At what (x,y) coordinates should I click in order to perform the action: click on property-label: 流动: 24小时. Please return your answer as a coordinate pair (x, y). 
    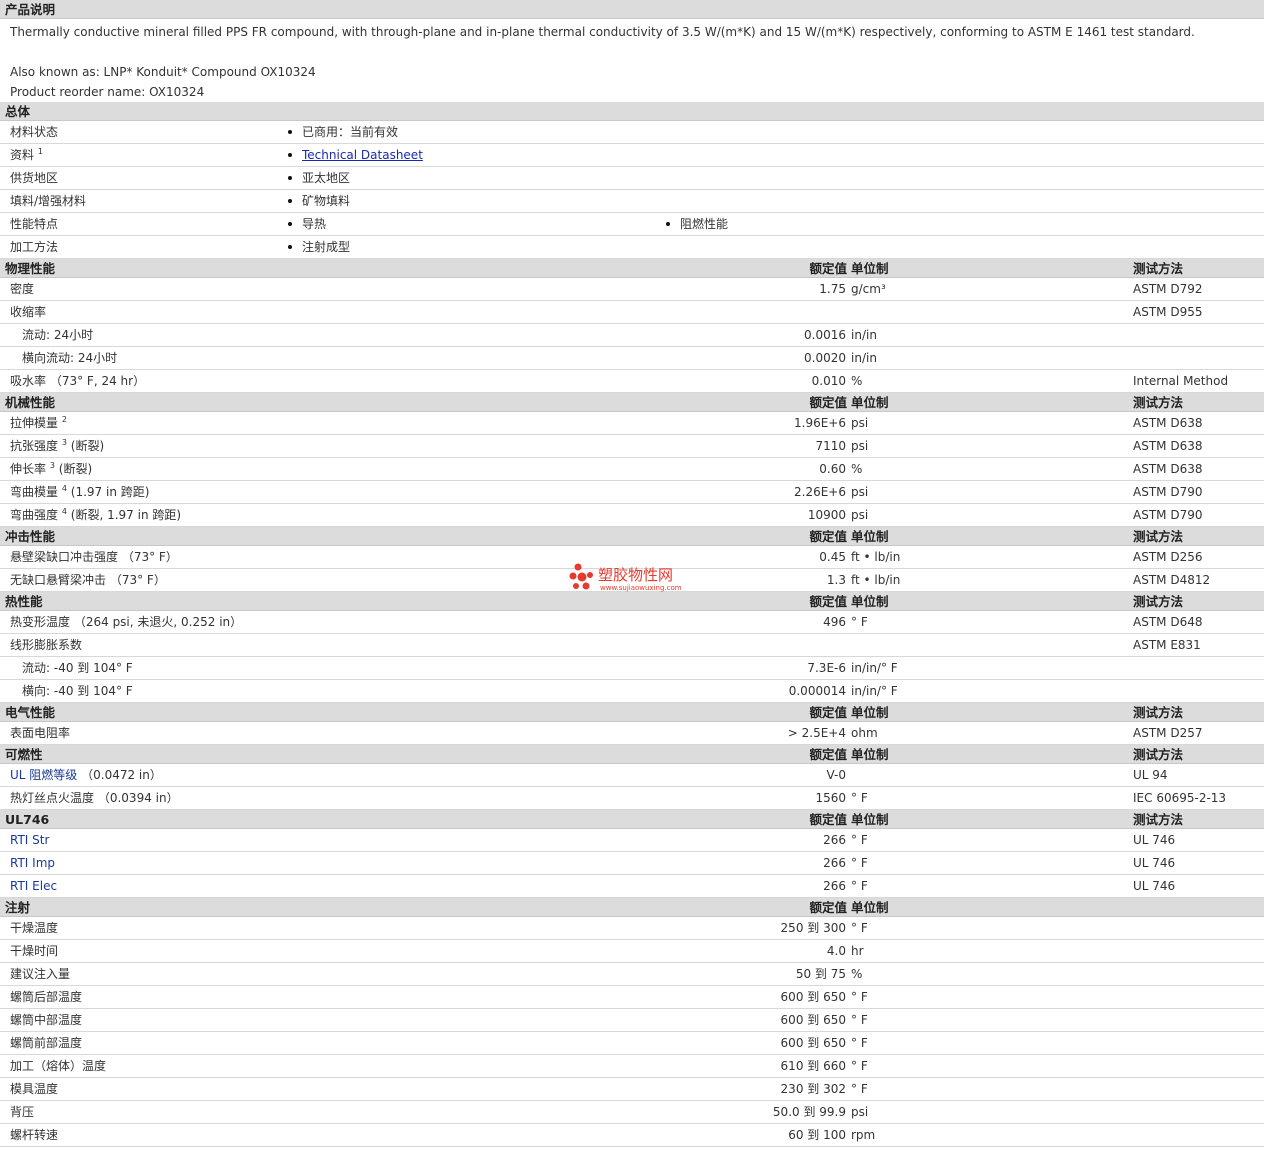
    Looking at the image, I should click on (57, 335).